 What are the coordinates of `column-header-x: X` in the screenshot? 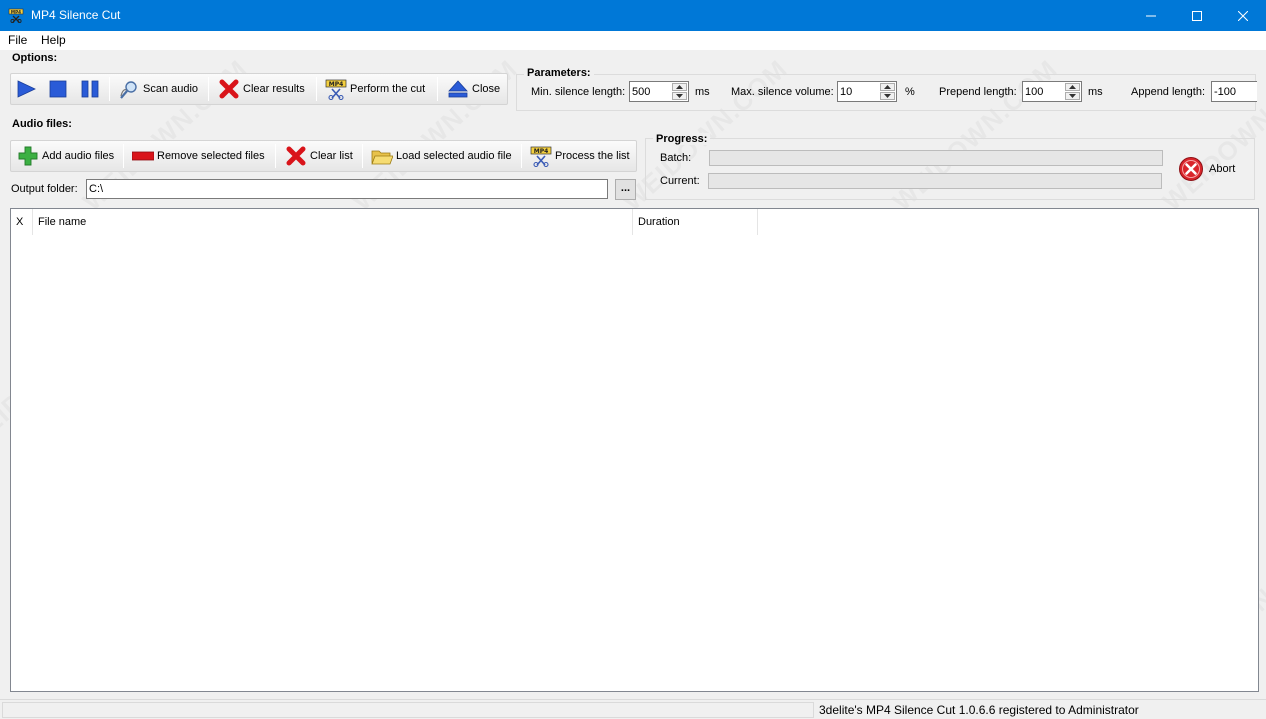 It's located at (22, 222).